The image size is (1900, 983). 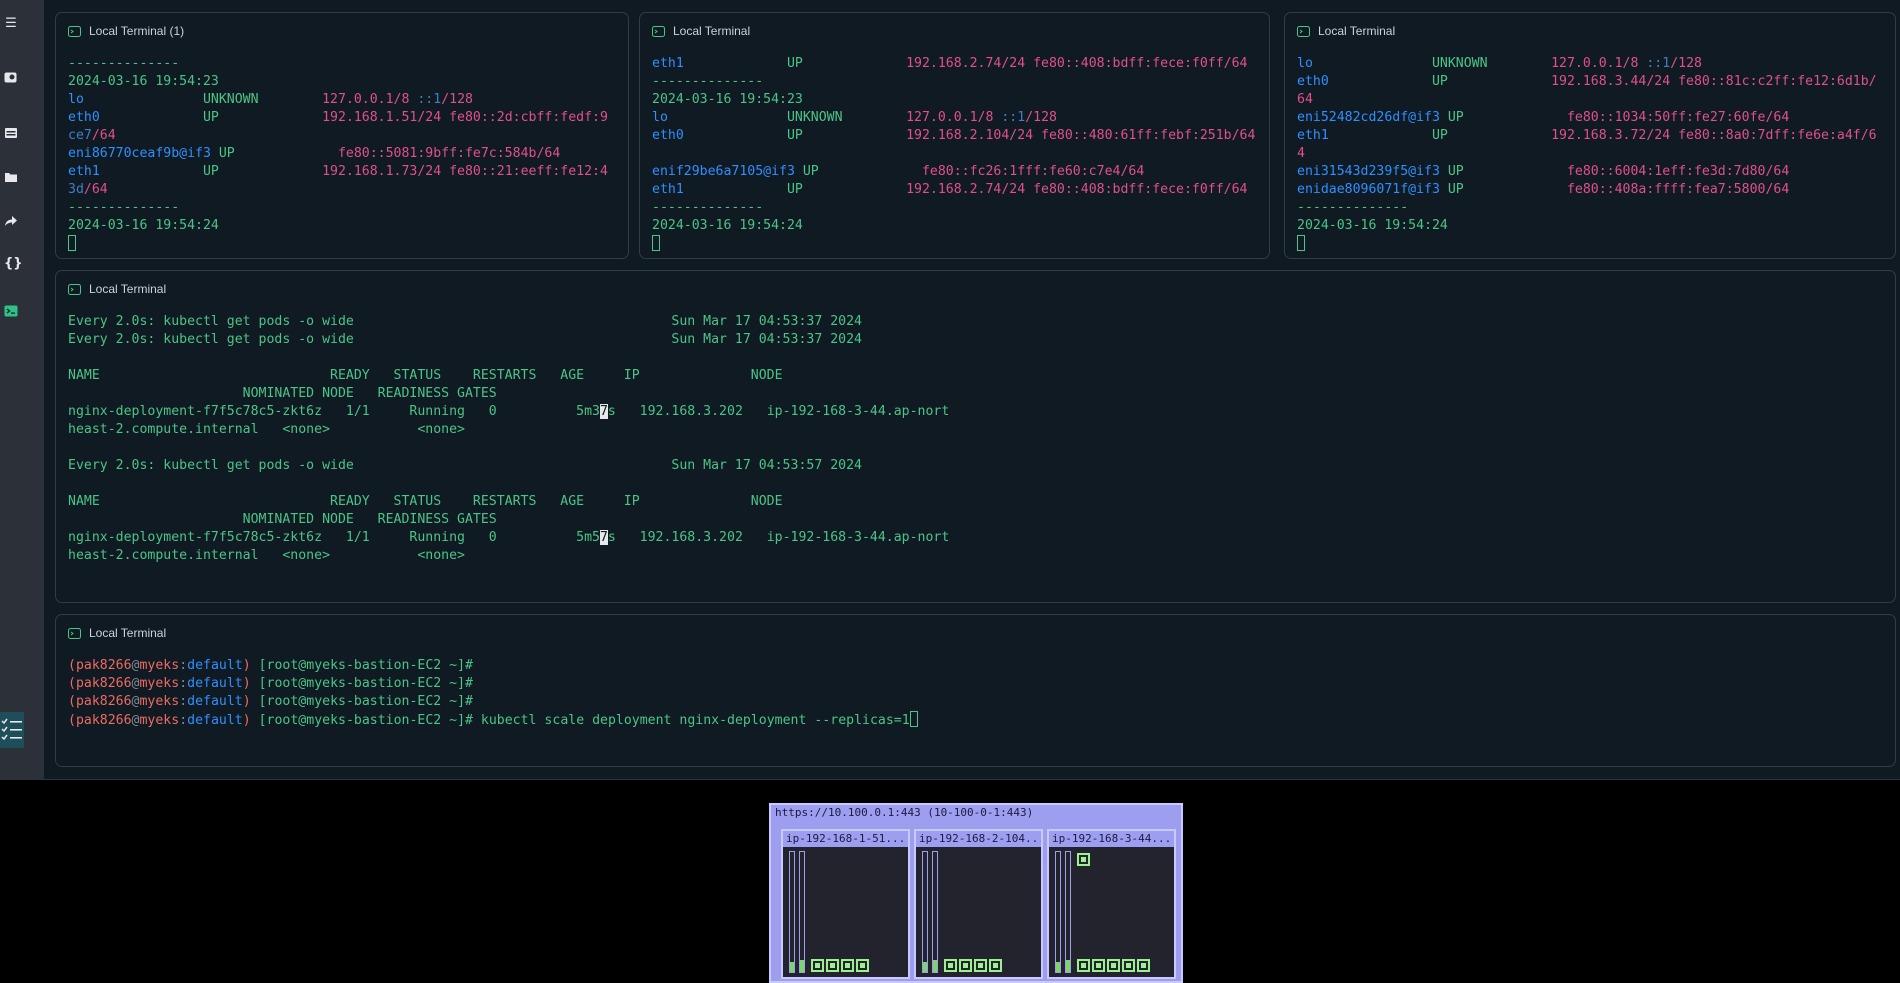 I want to click on checklist-button, so click(x=12, y=730).